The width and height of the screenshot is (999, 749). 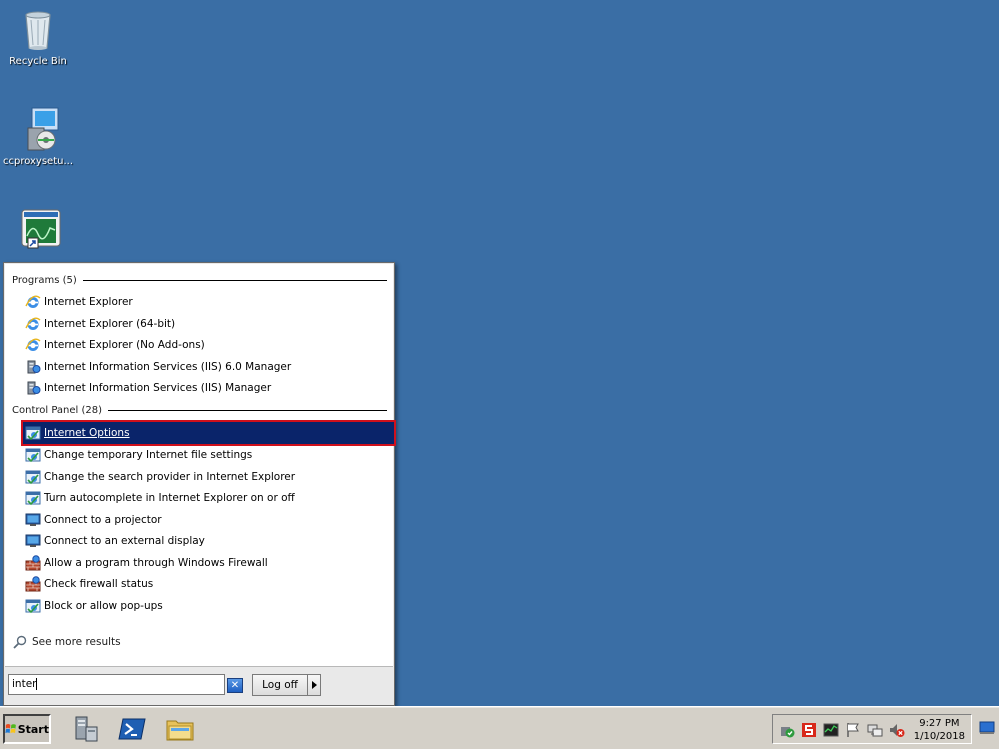 What do you see at coordinates (38, 29) in the screenshot?
I see `recycle-bin-icon` at bounding box center [38, 29].